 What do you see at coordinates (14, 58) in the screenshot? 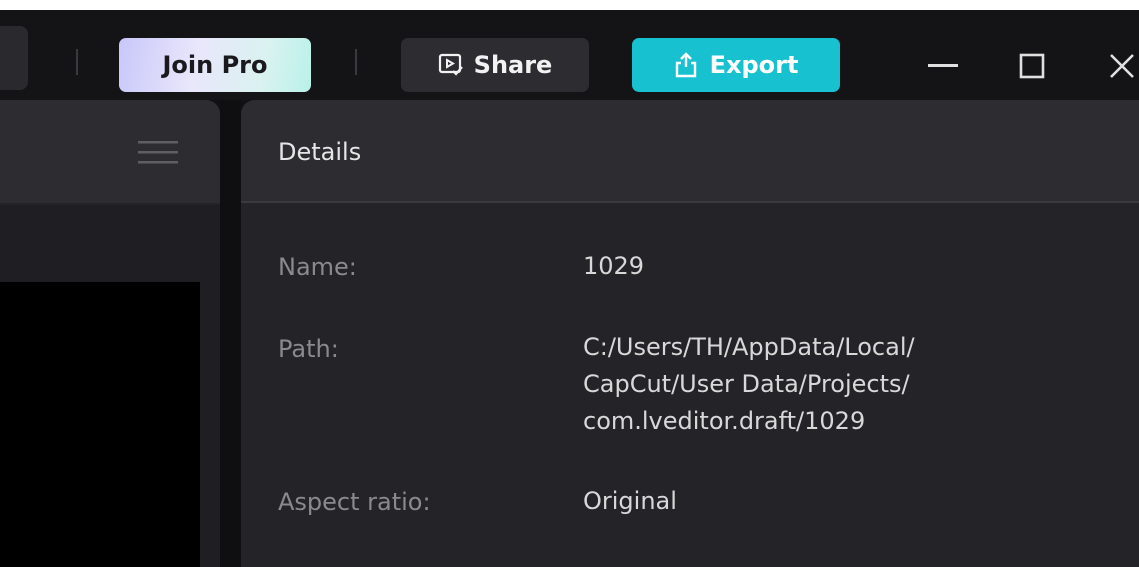
I see `left-toolbar-stub` at bounding box center [14, 58].